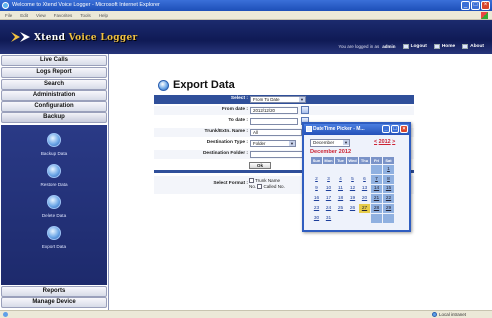  Describe the element at coordinates (328, 208) in the screenshot. I see `calendar-day: 24` at that location.